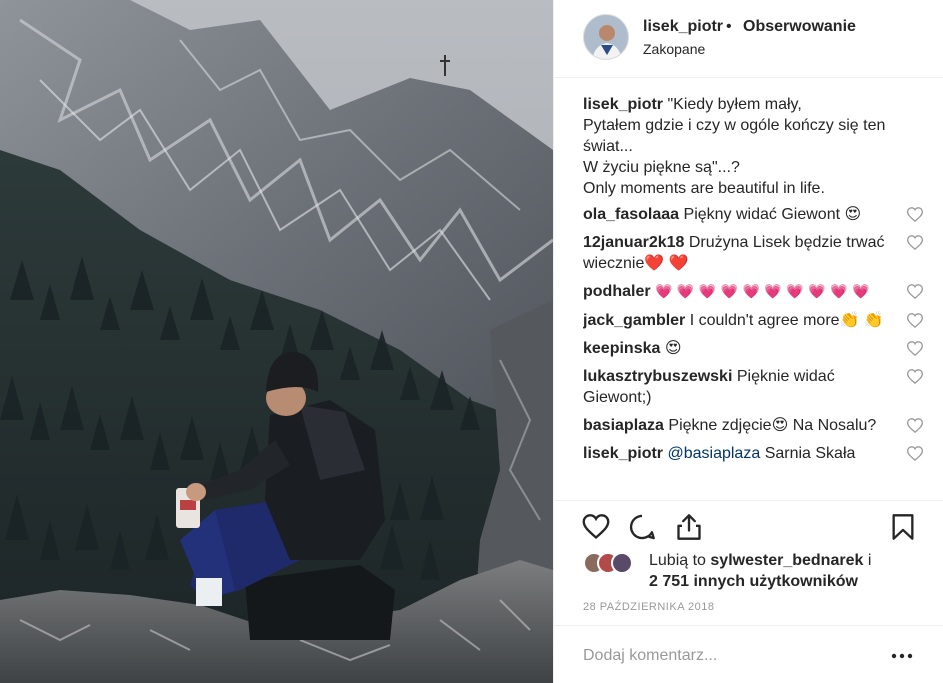 The width and height of the screenshot is (943, 683). What do you see at coordinates (683, 27) in the screenshot?
I see `header-username: lisek_piotr` at bounding box center [683, 27].